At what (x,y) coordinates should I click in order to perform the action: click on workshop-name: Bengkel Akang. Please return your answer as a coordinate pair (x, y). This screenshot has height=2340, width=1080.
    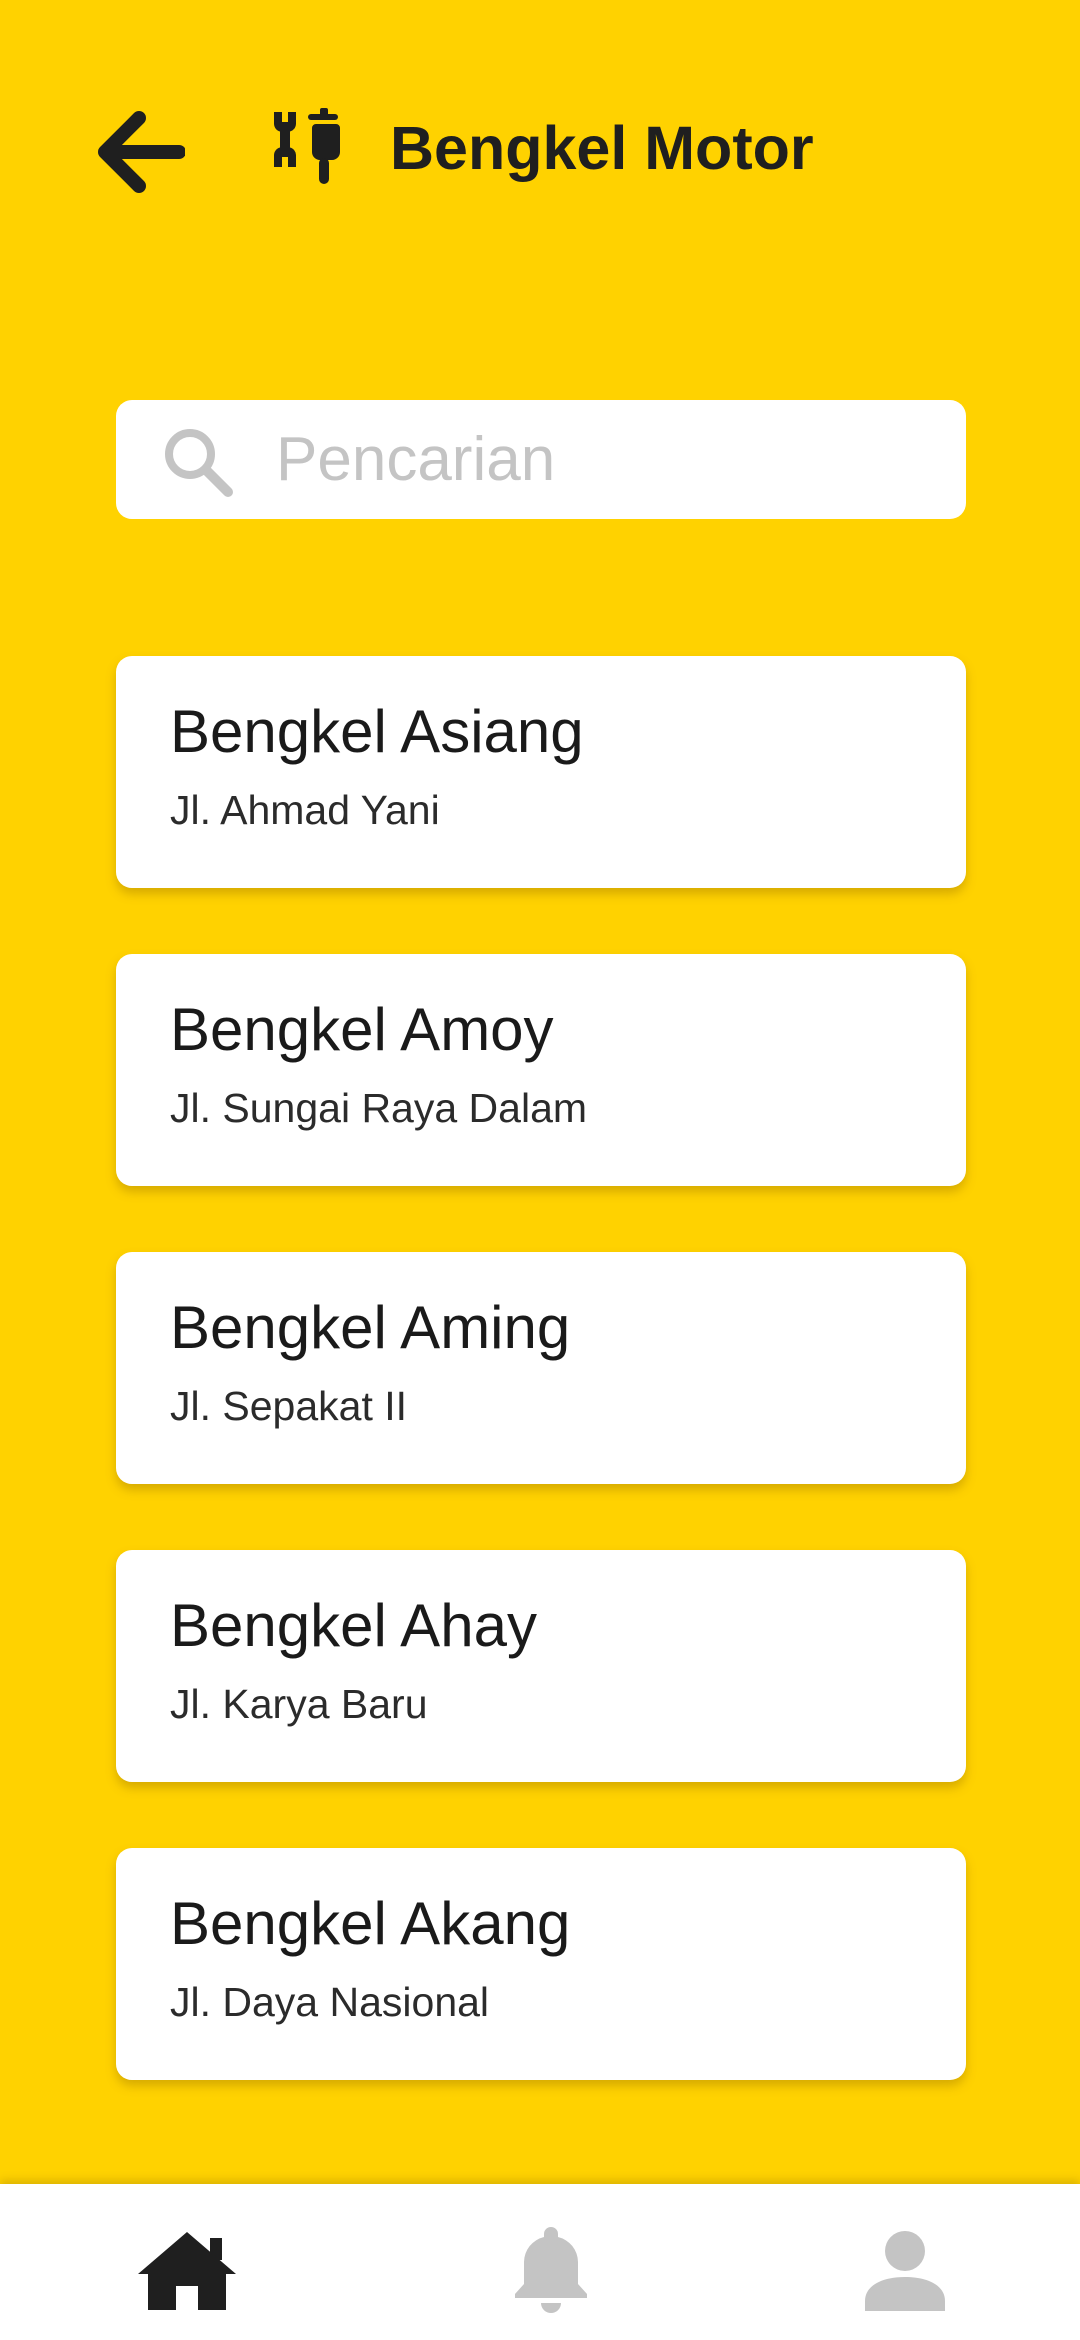
    Looking at the image, I should click on (370, 1923).